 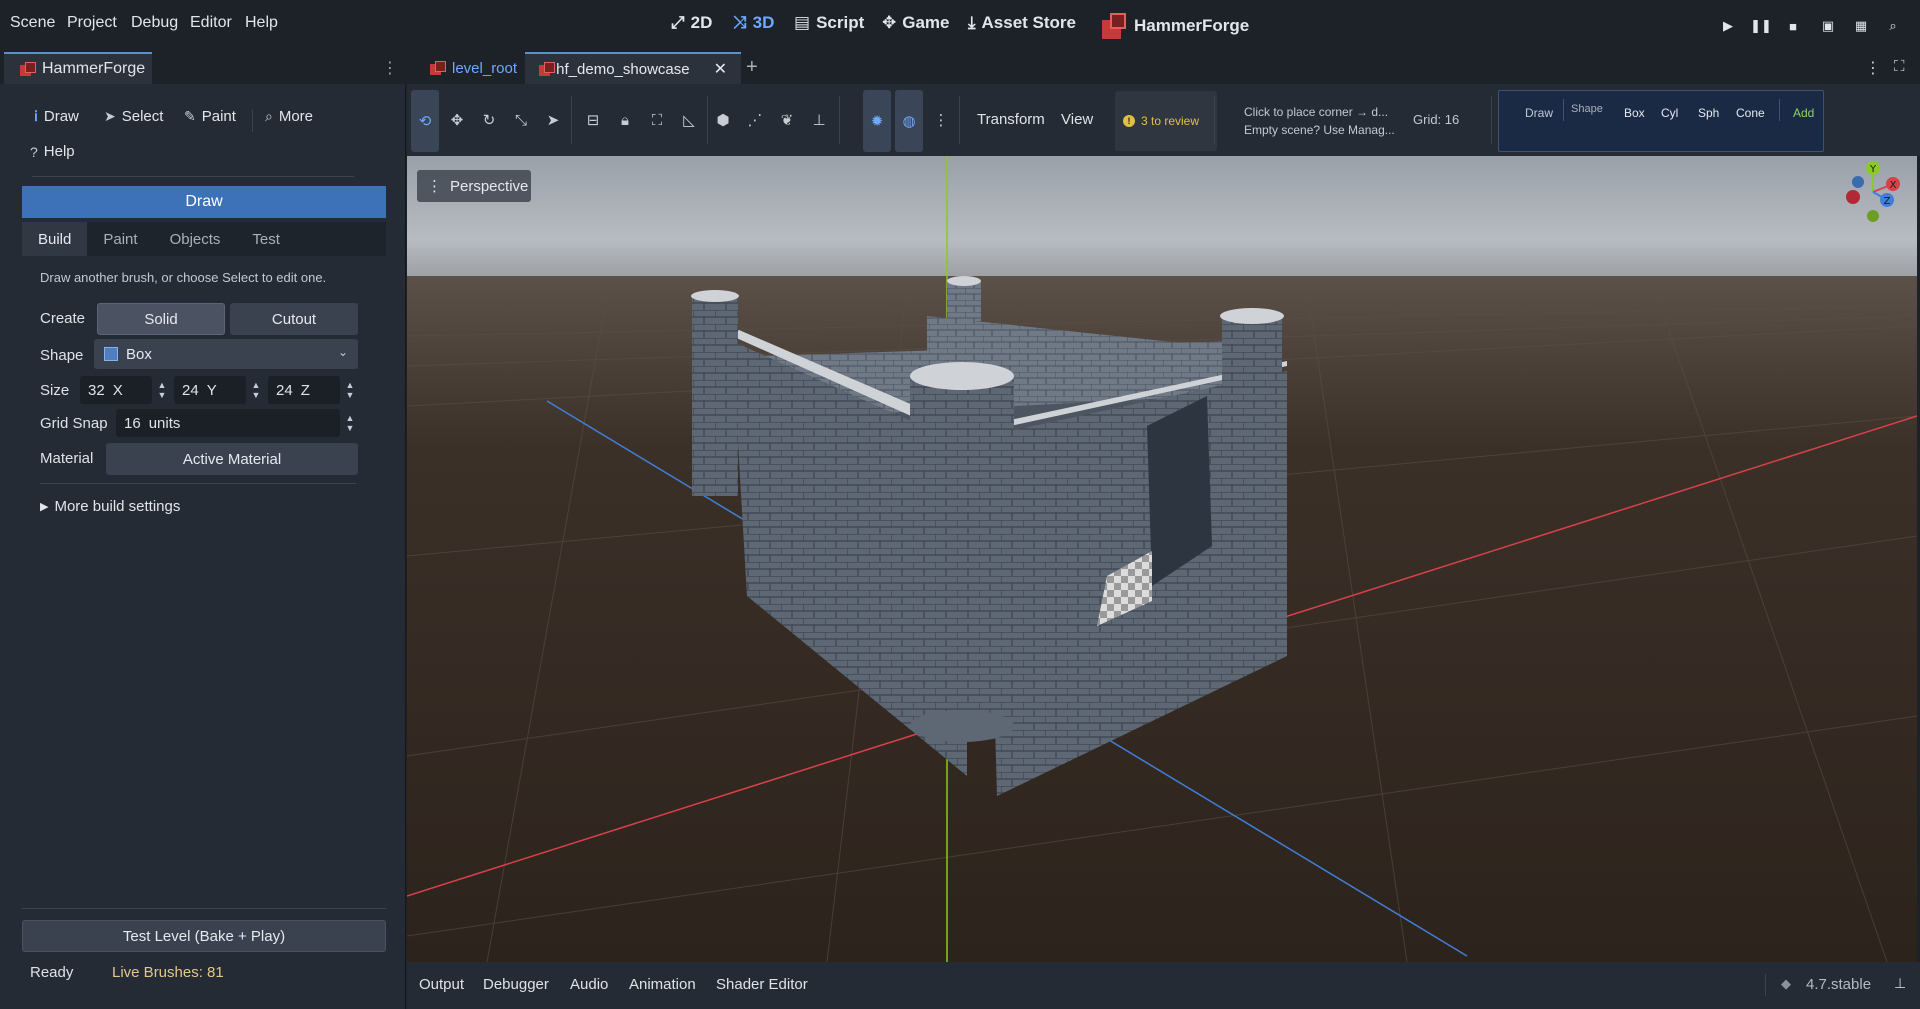 What do you see at coordinates (1170, 121) in the screenshot?
I see `review-count: 3 to review` at bounding box center [1170, 121].